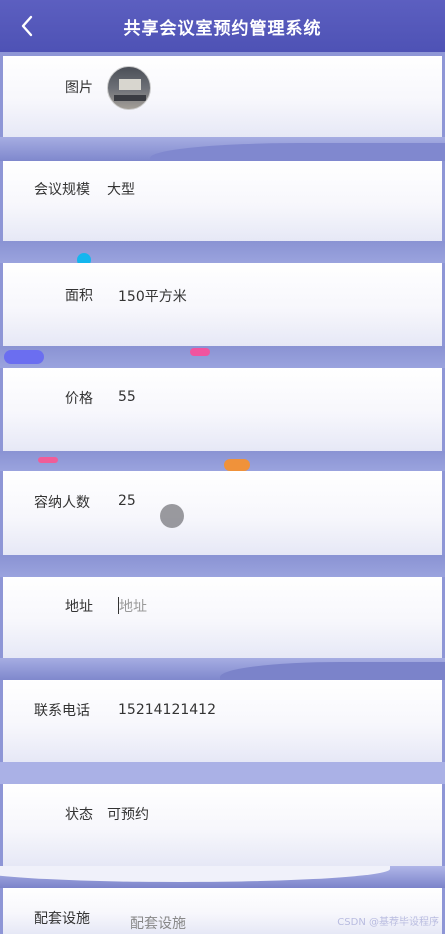  Describe the element at coordinates (172, 516) in the screenshot. I see `touch-indicator` at that location.